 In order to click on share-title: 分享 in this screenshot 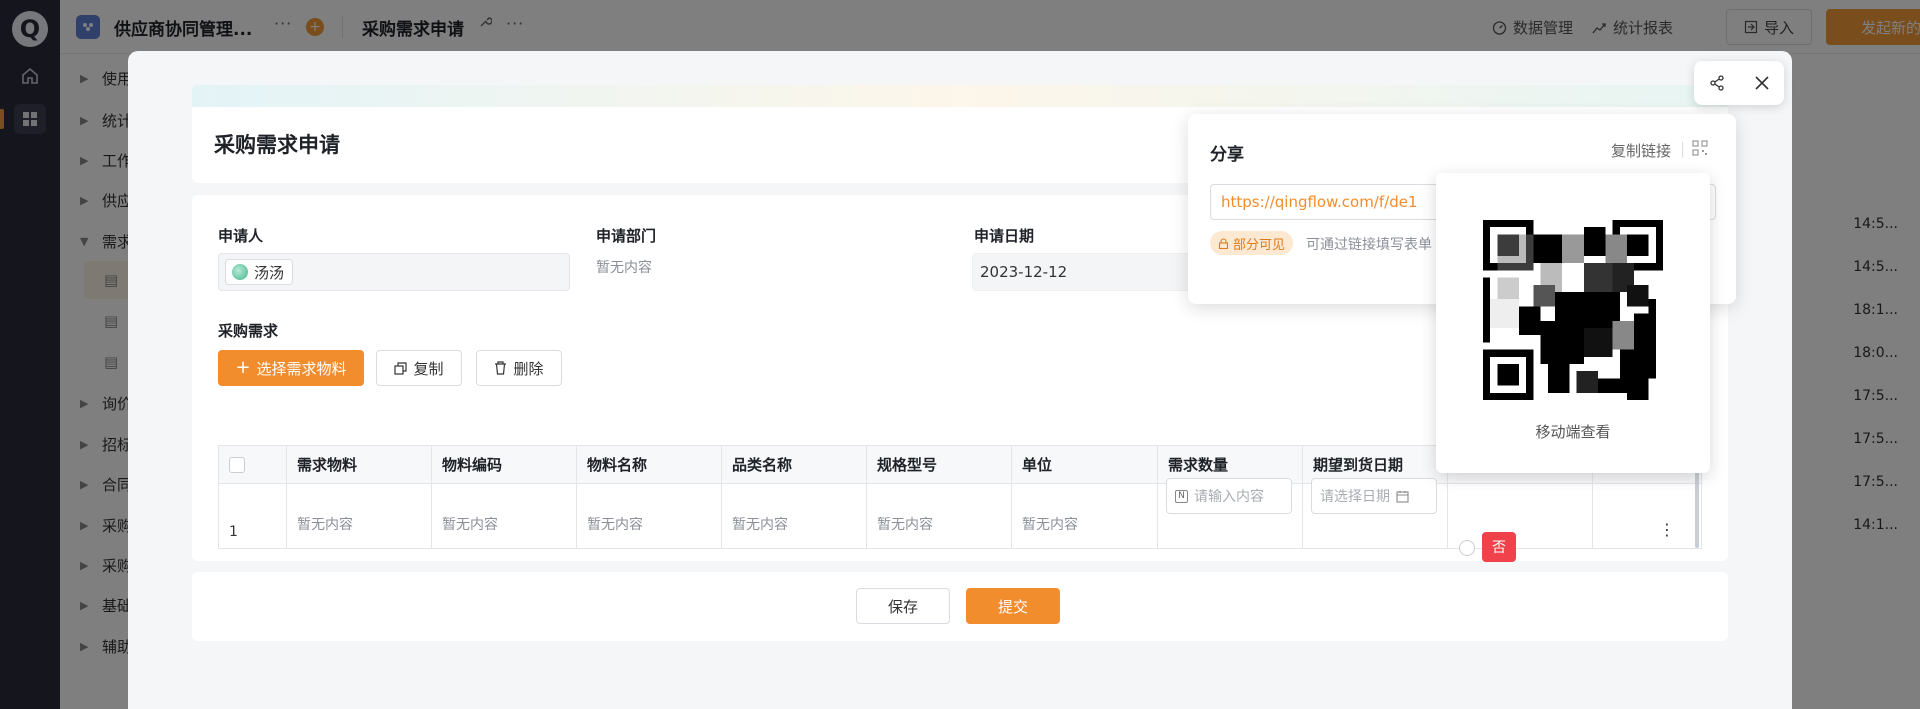, I will do `click(1227, 155)`.